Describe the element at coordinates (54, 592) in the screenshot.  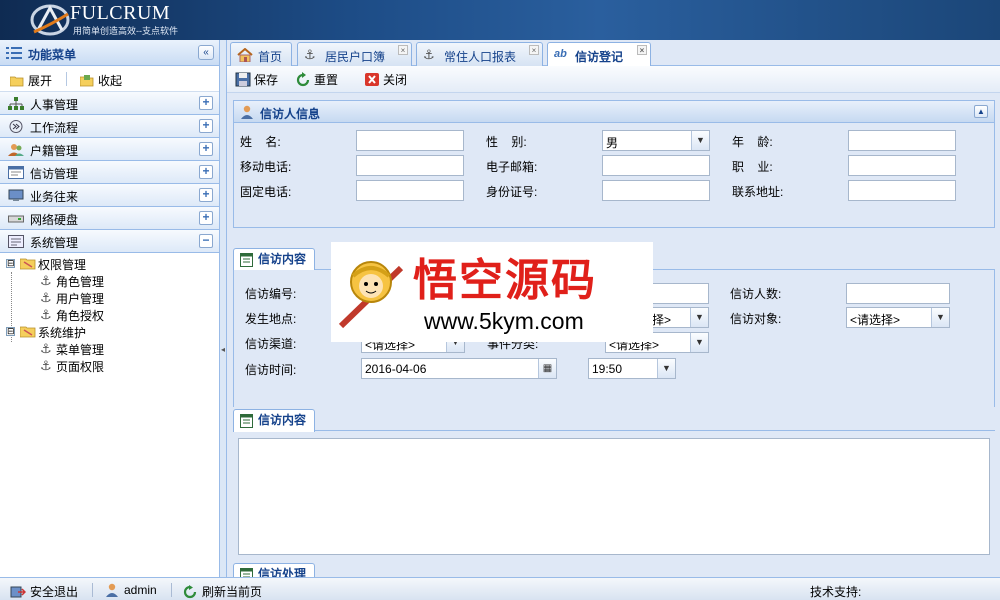
I see `logout-label: 安全退出` at that location.